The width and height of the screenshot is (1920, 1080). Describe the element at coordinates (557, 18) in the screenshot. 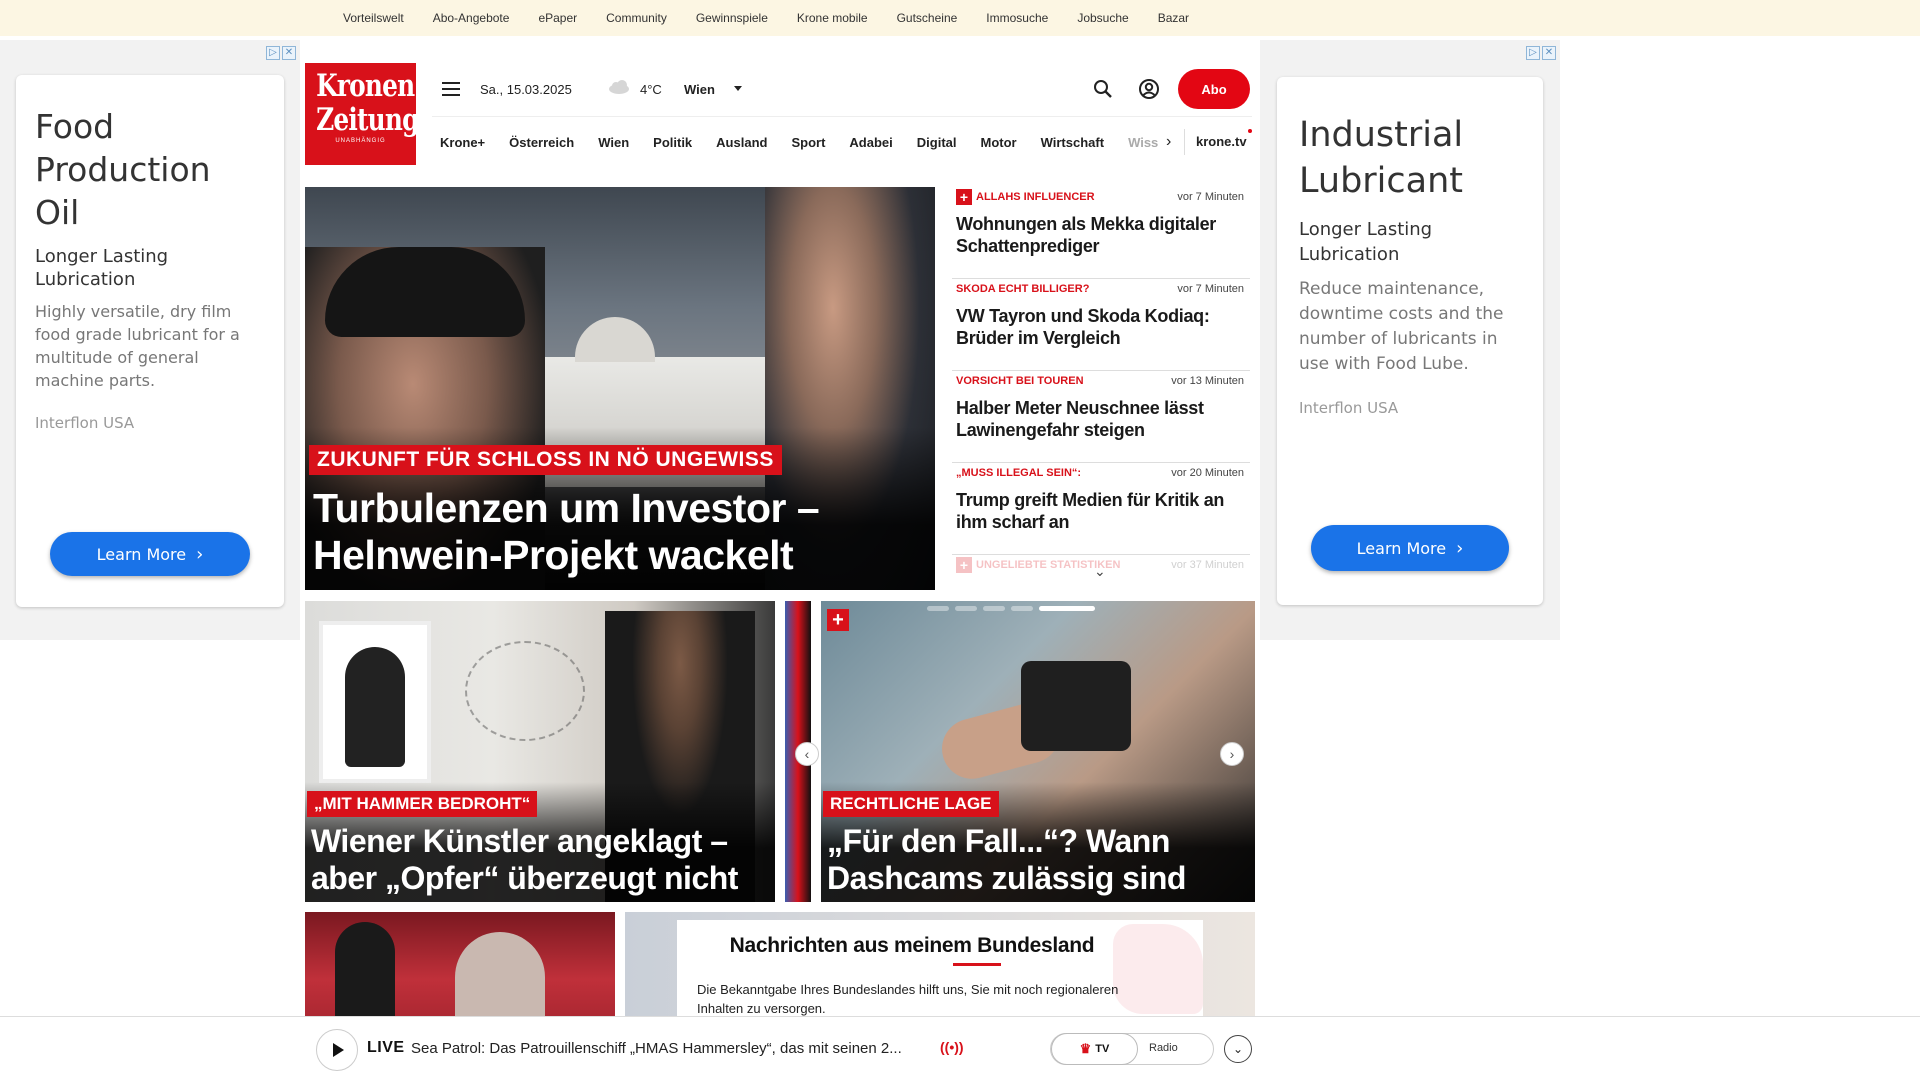

I see `service-link-epaper: ePaper` at that location.